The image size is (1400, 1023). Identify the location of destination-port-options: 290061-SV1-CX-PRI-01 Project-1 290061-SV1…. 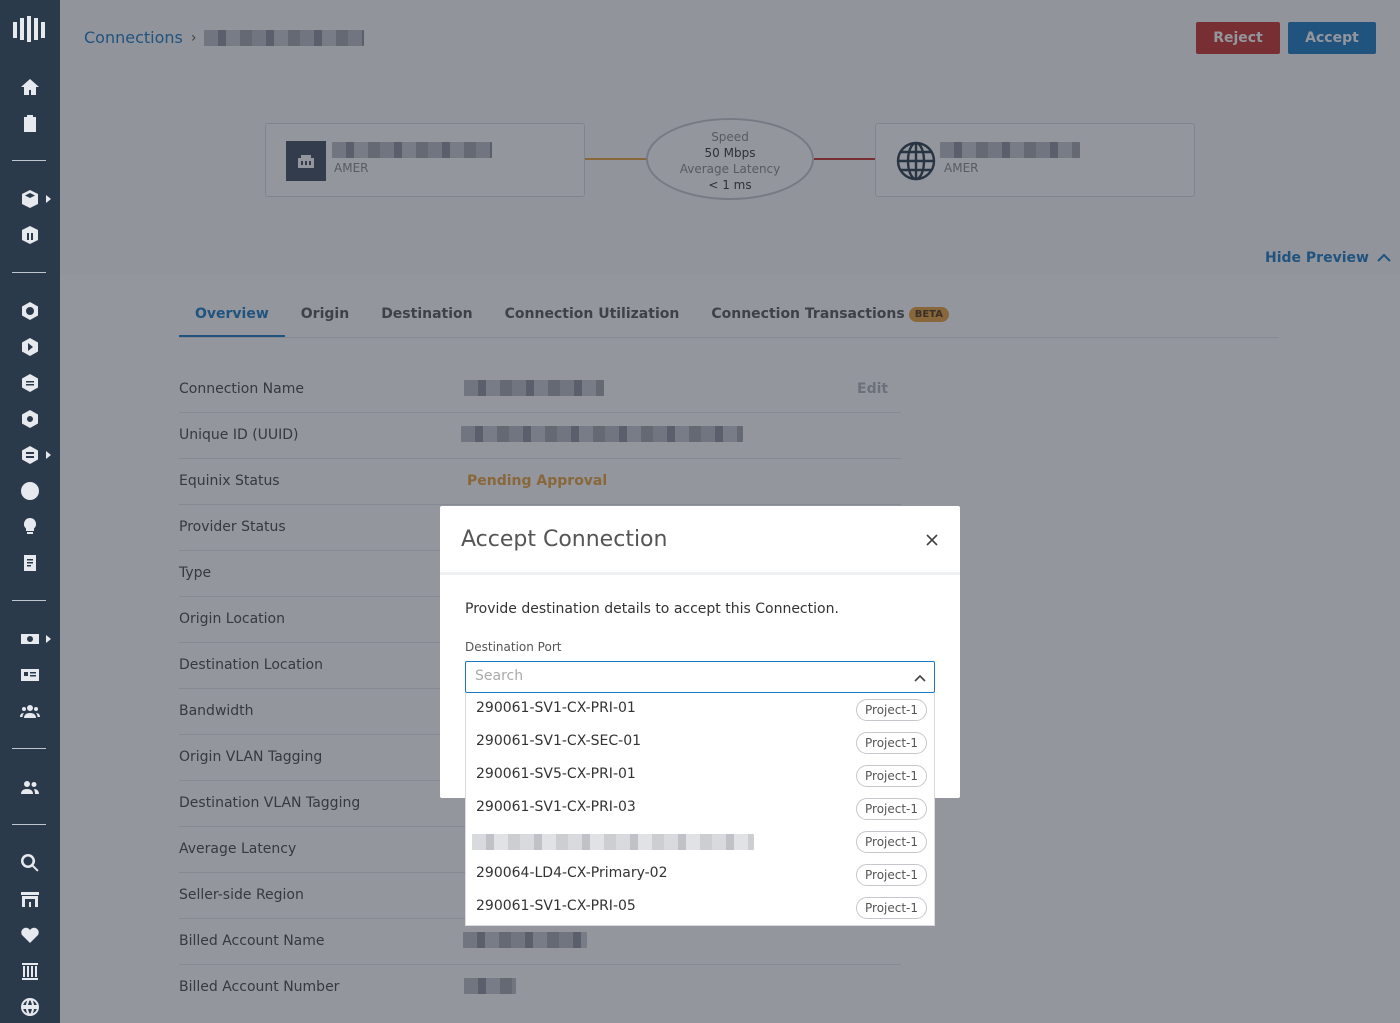
(700, 809).